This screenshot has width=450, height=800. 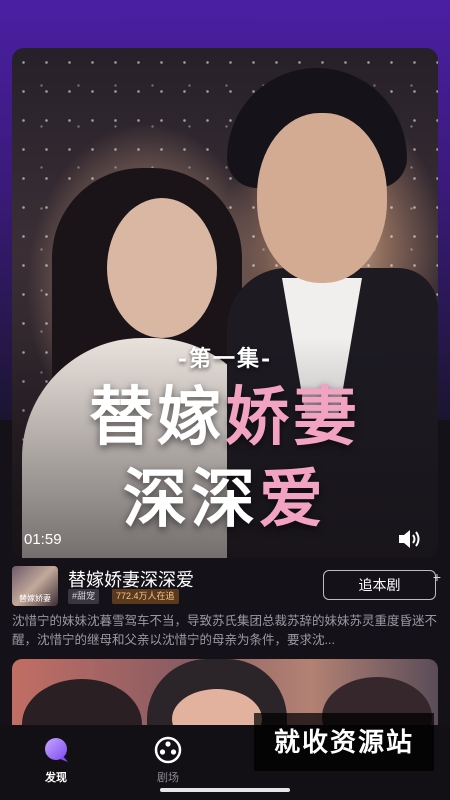 What do you see at coordinates (436, 577) in the screenshot?
I see `plus-icon: +` at bounding box center [436, 577].